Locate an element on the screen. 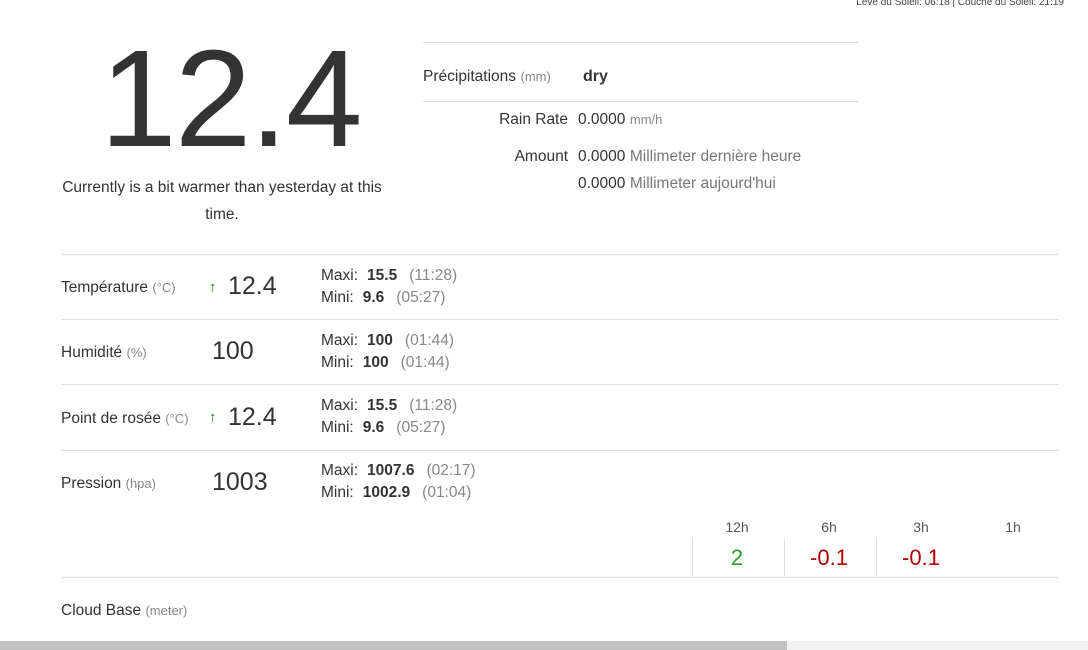  pressure-label: Pression (hpa) is located at coordinates (108, 484).